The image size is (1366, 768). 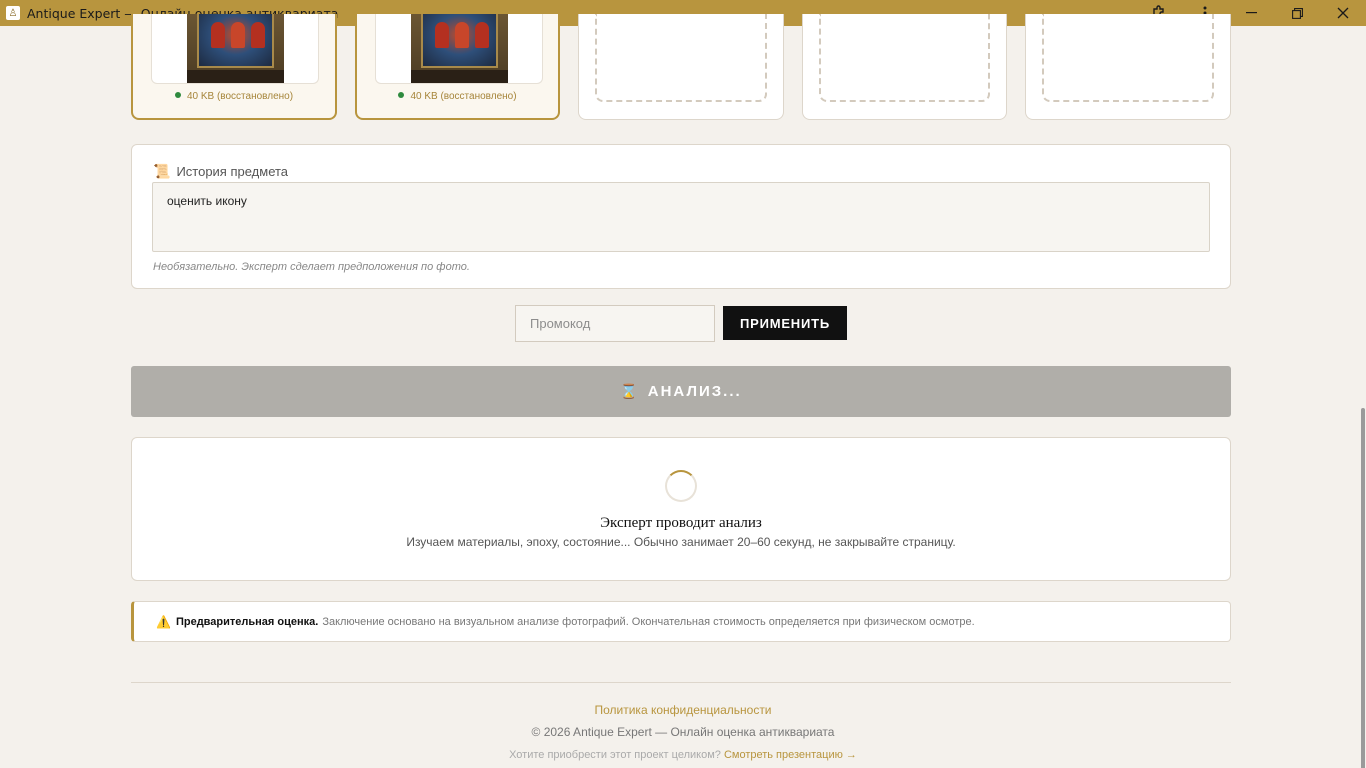 I want to click on history-textarea, so click(x=681, y=217).